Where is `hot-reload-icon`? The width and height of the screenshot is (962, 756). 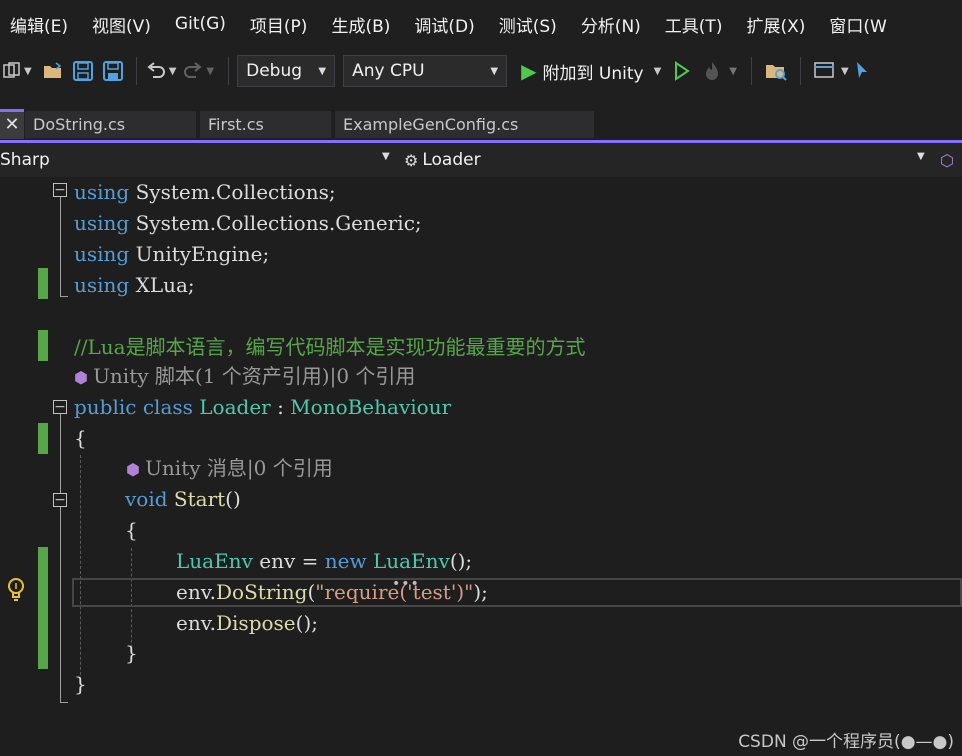
hot-reload-icon is located at coordinates (712, 71).